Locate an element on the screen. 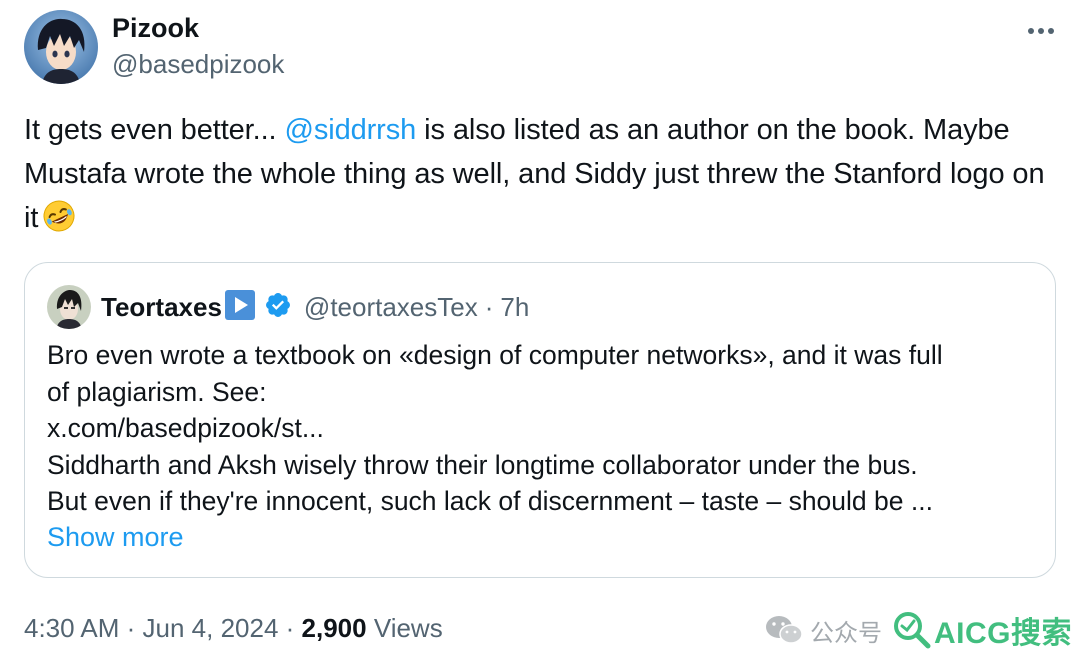 This screenshot has width=1080, height=665. wechat-label: 公众号 is located at coordinates (846, 633).